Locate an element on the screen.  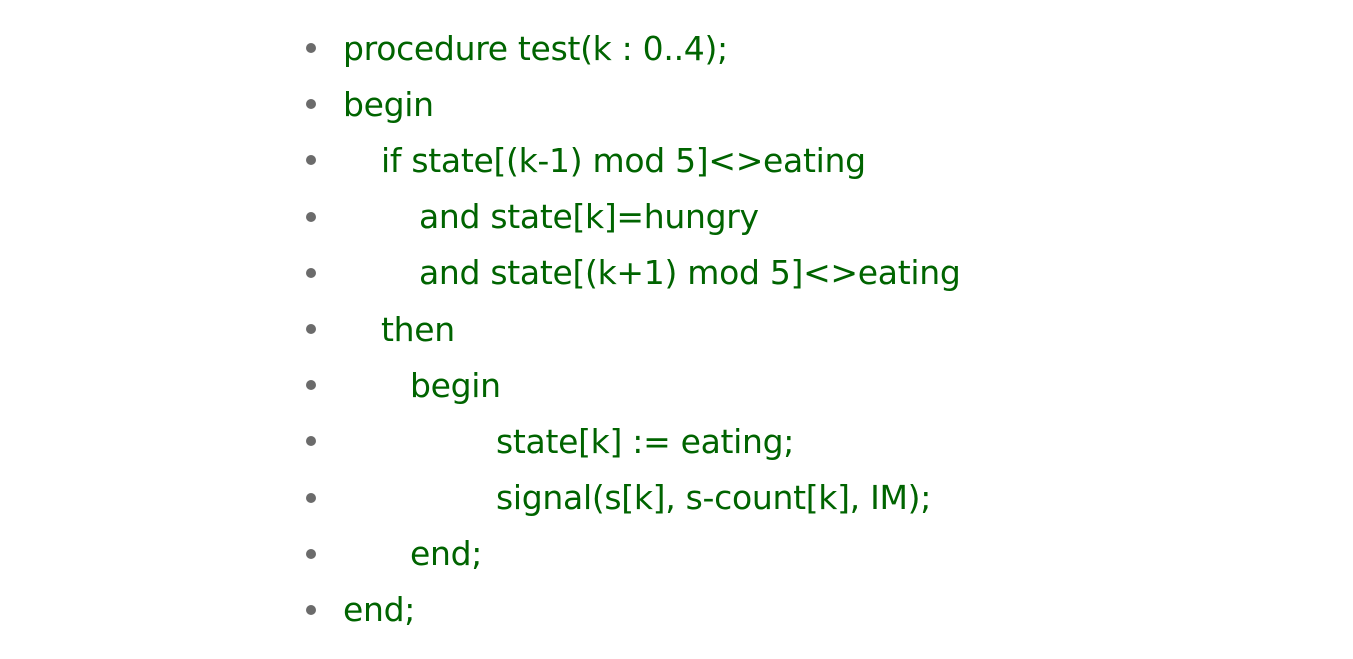
code-line-6: then is located at coordinates (633, 329).